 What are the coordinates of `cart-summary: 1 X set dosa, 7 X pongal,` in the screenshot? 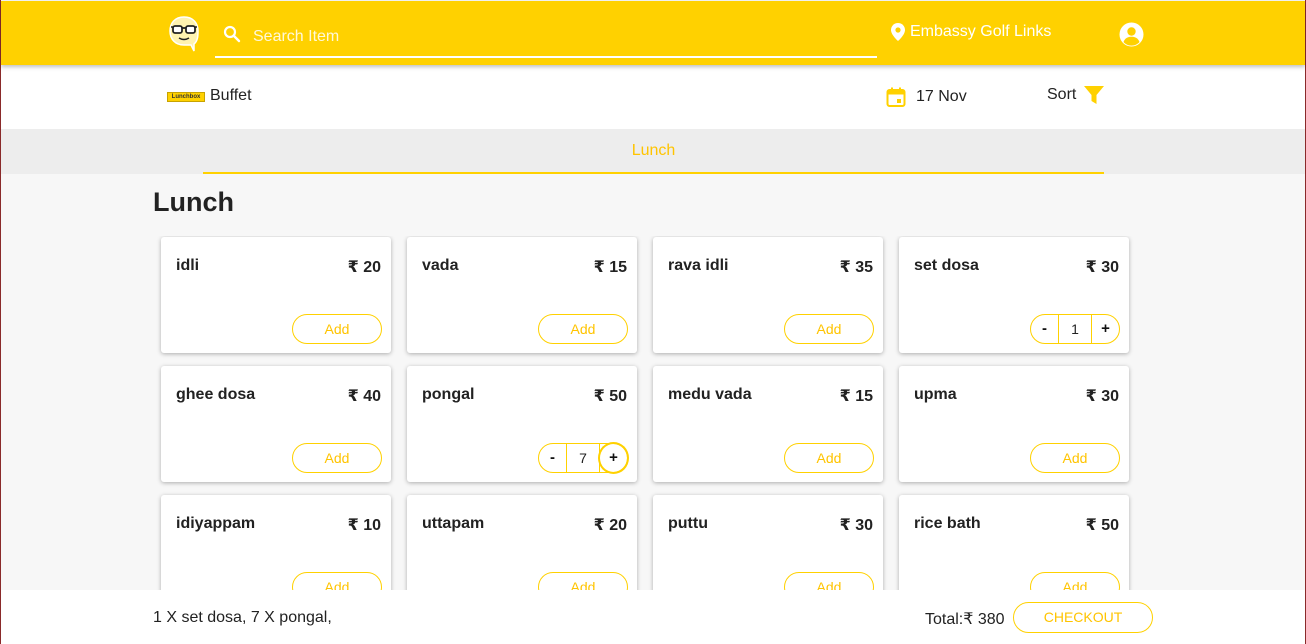 It's located at (242, 617).